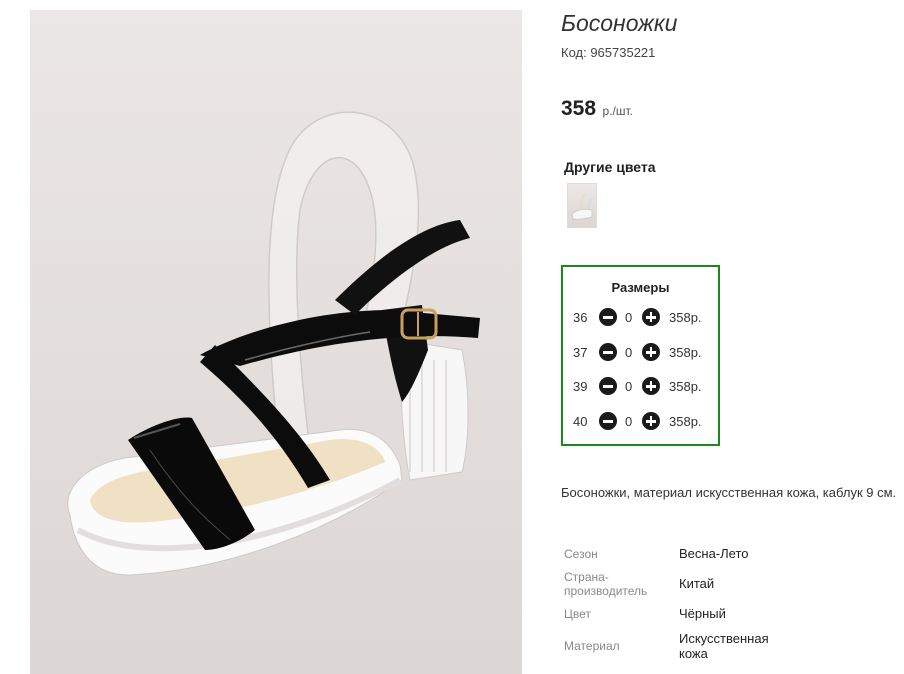 The height and width of the screenshot is (674, 904). I want to click on size-row: 37 0 358р., so click(640, 353).